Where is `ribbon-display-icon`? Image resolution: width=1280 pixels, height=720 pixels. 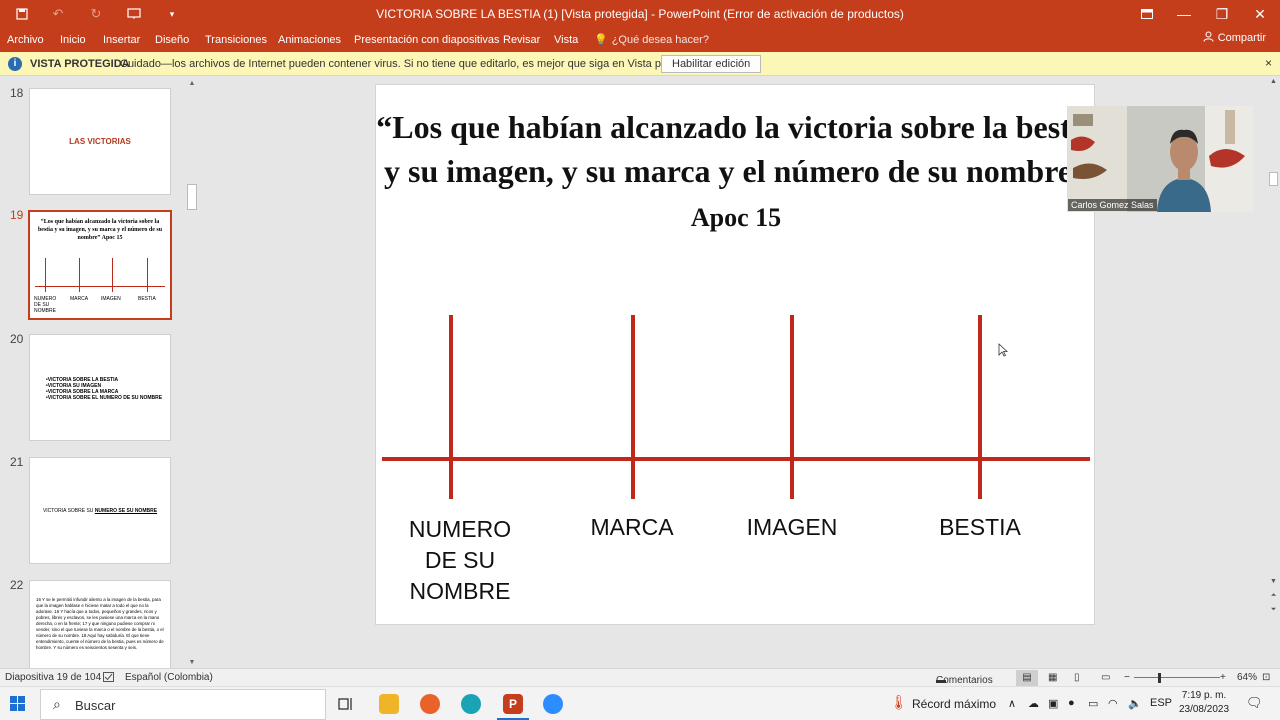 ribbon-display-icon is located at coordinates (1147, 14).